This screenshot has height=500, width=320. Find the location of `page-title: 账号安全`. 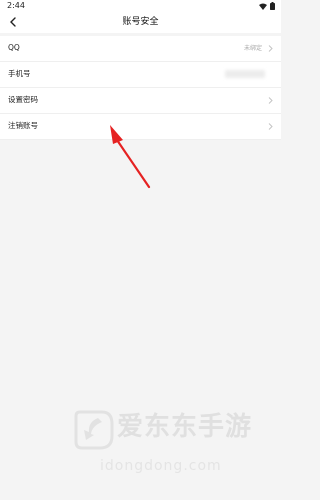

page-title: 账号安全 is located at coordinates (140, 22).